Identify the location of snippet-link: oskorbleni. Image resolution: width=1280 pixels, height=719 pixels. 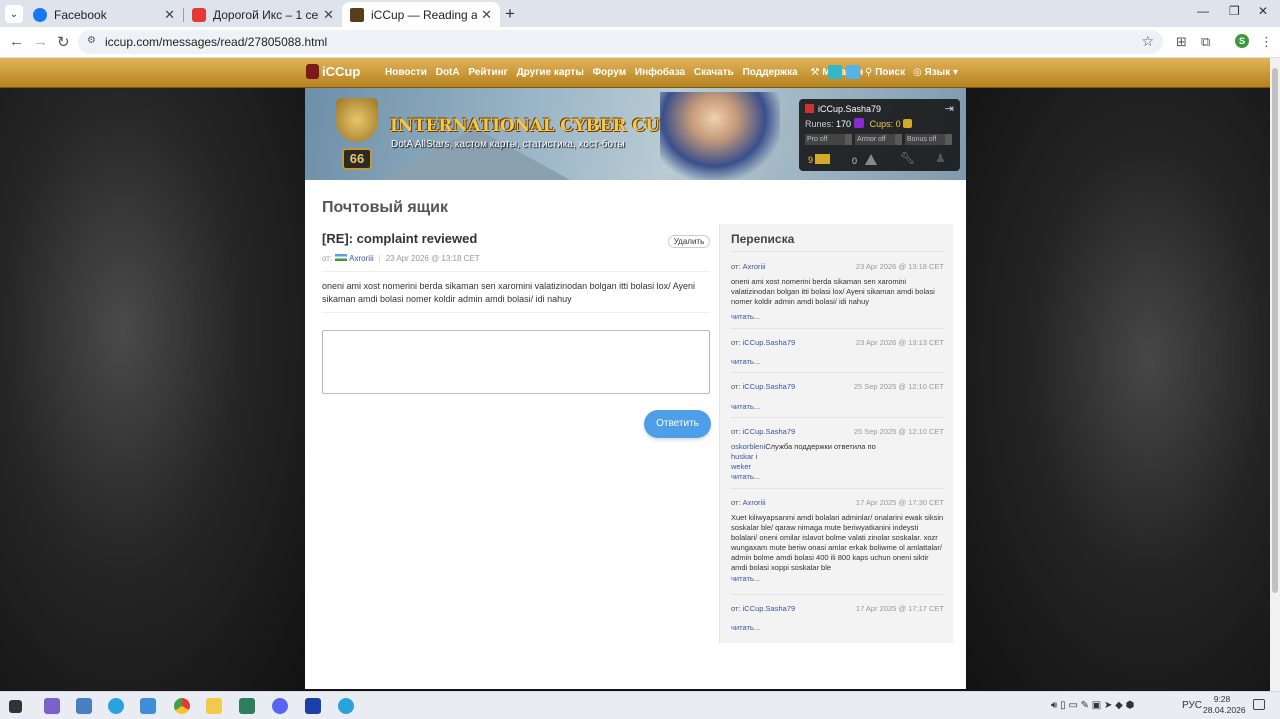
(748, 446).